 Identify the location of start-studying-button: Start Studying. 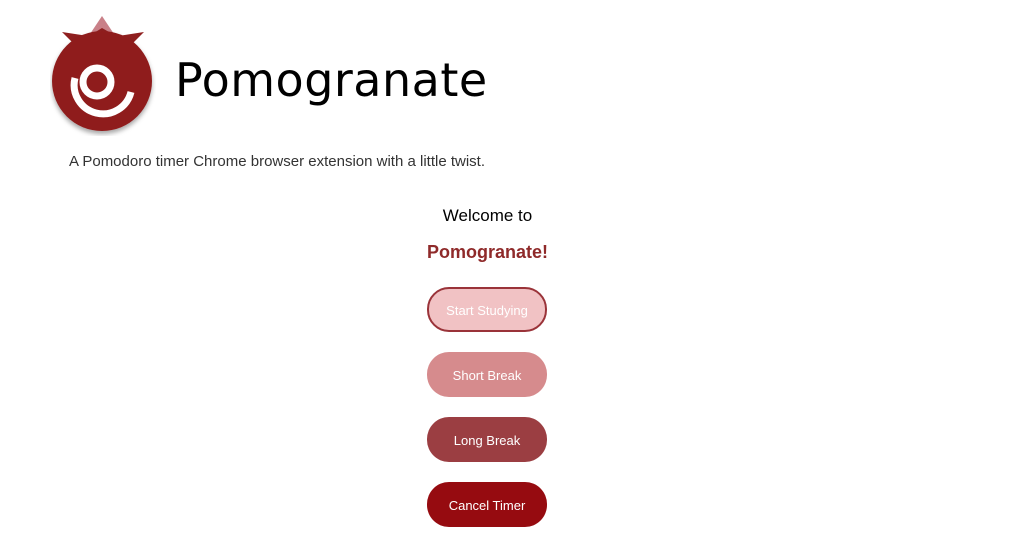
(487, 309).